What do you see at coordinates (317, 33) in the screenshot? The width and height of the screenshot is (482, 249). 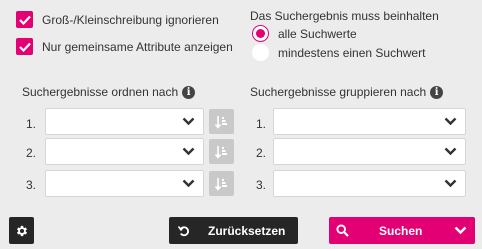 I see `radio-all-values-label: alle Suchwerte` at bounding box center [317, 33].